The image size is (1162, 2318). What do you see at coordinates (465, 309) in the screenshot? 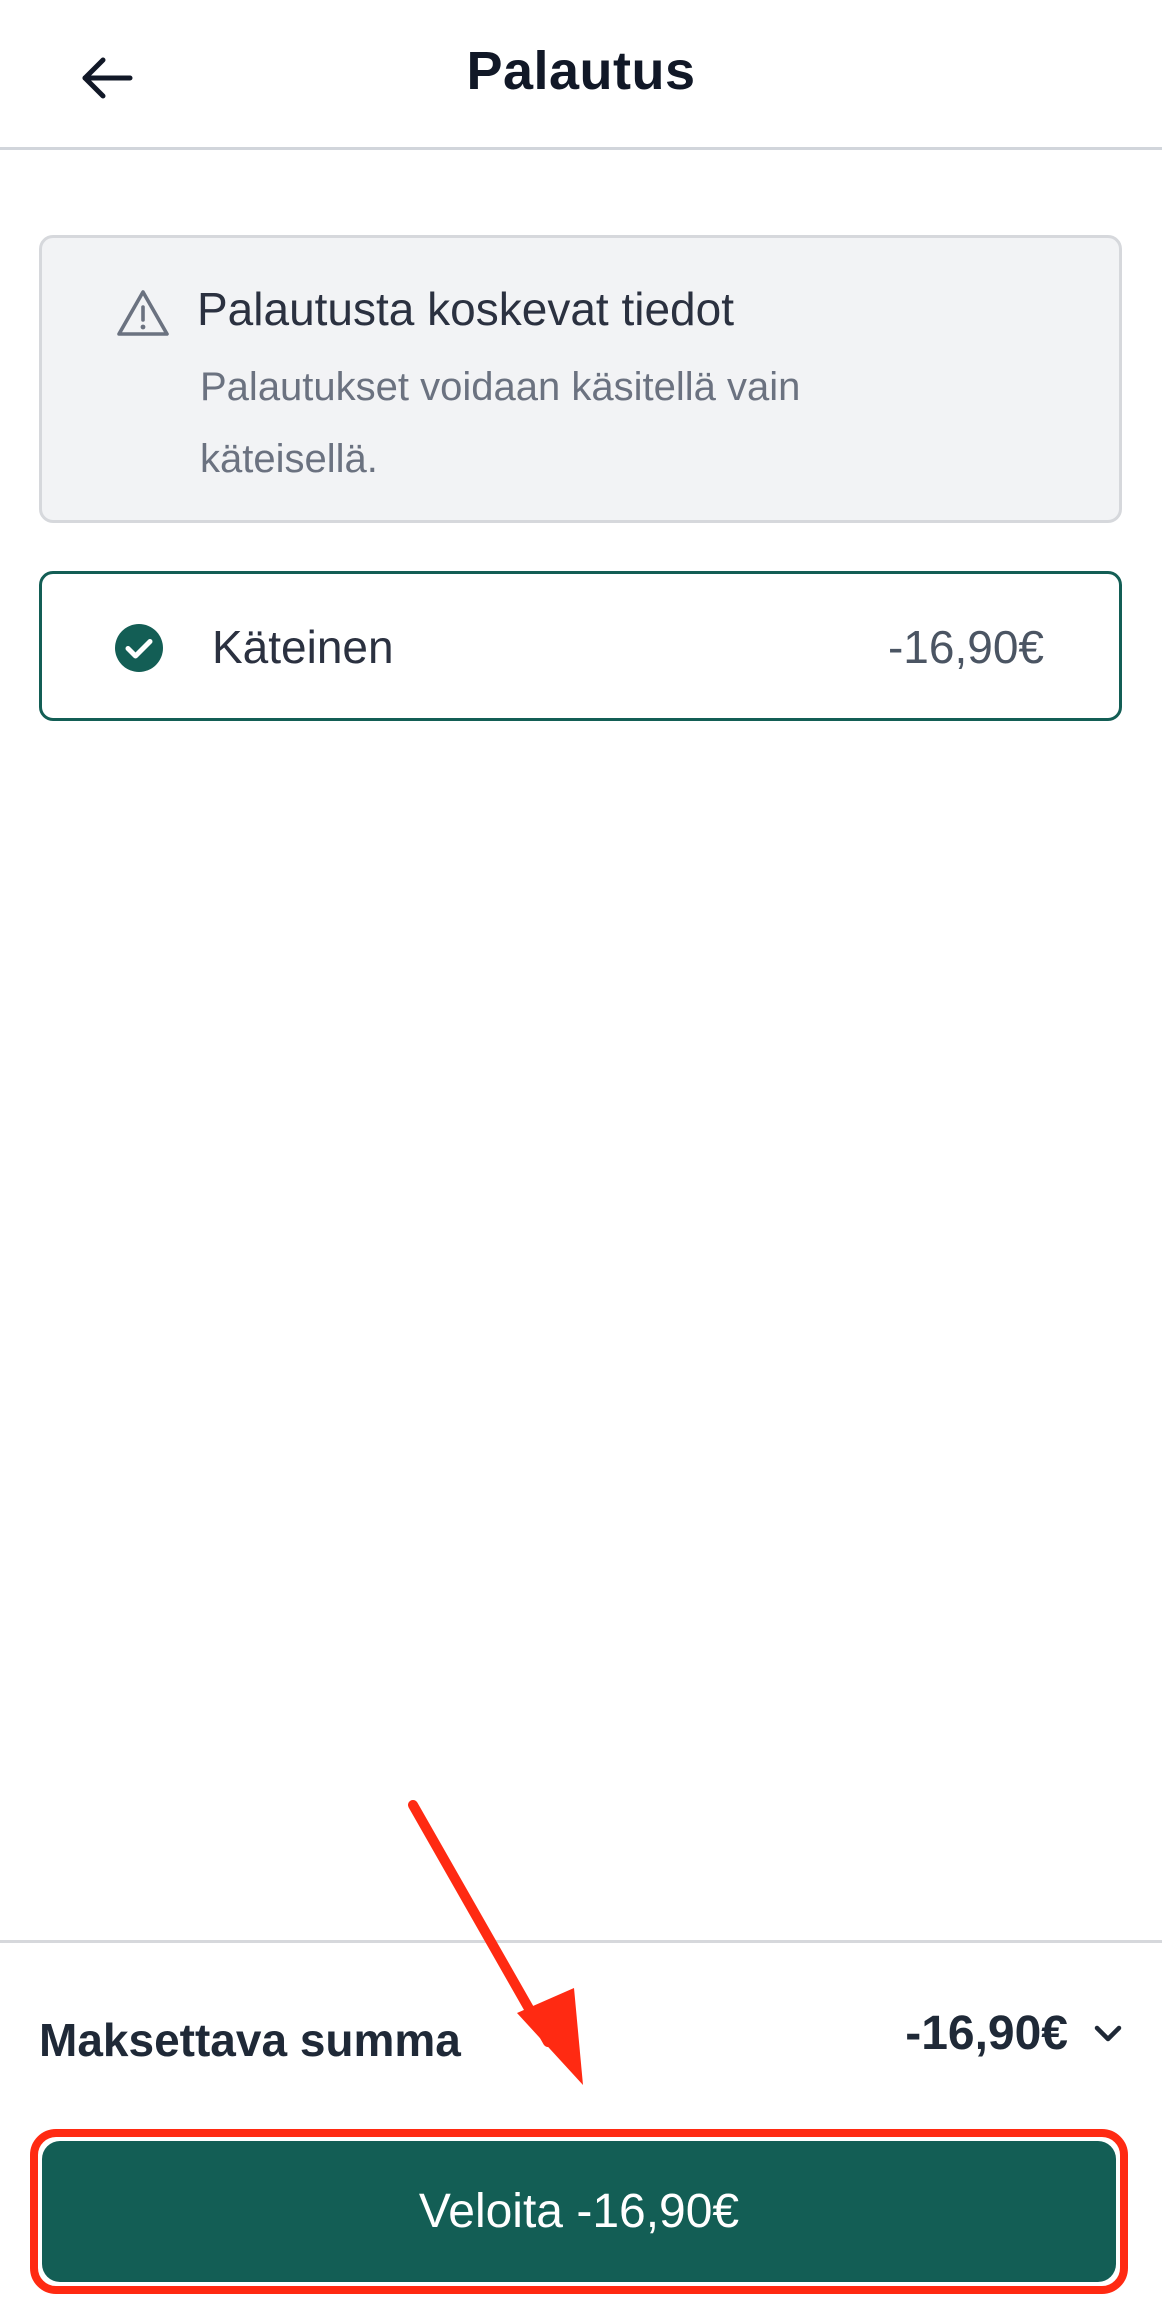
I see `info-title: Palautusta koskevat tiedot` at bounding box center [465, 309].